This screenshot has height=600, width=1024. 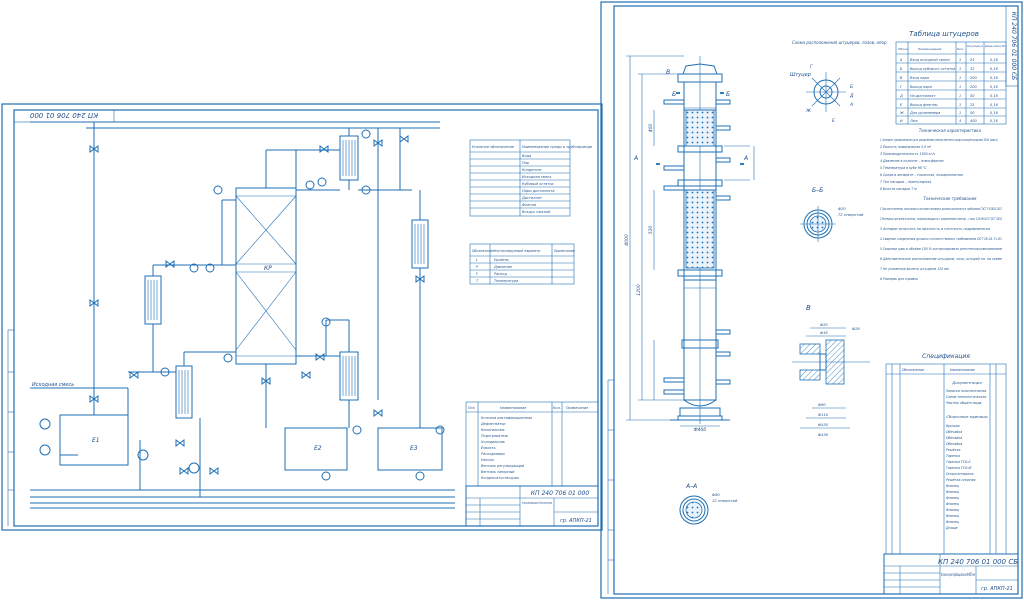 I want to click on label-feed: Исходная смесь, so click(x=53, y=385).